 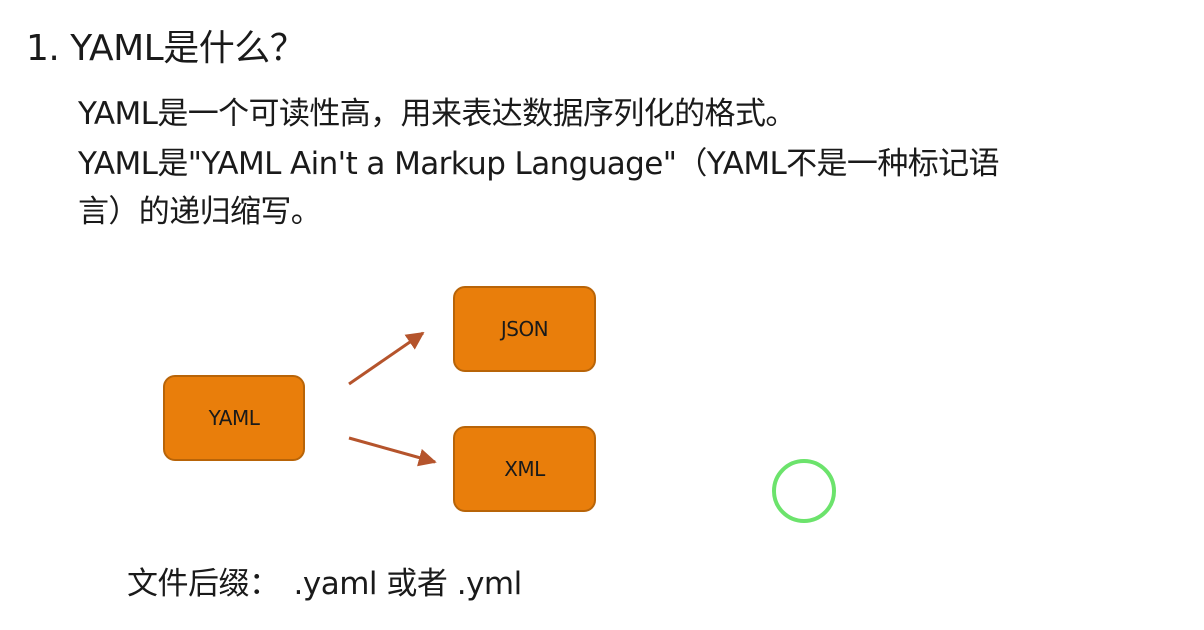 I want to click on diagram-box-xml: XML, so click(x=524, y=469).